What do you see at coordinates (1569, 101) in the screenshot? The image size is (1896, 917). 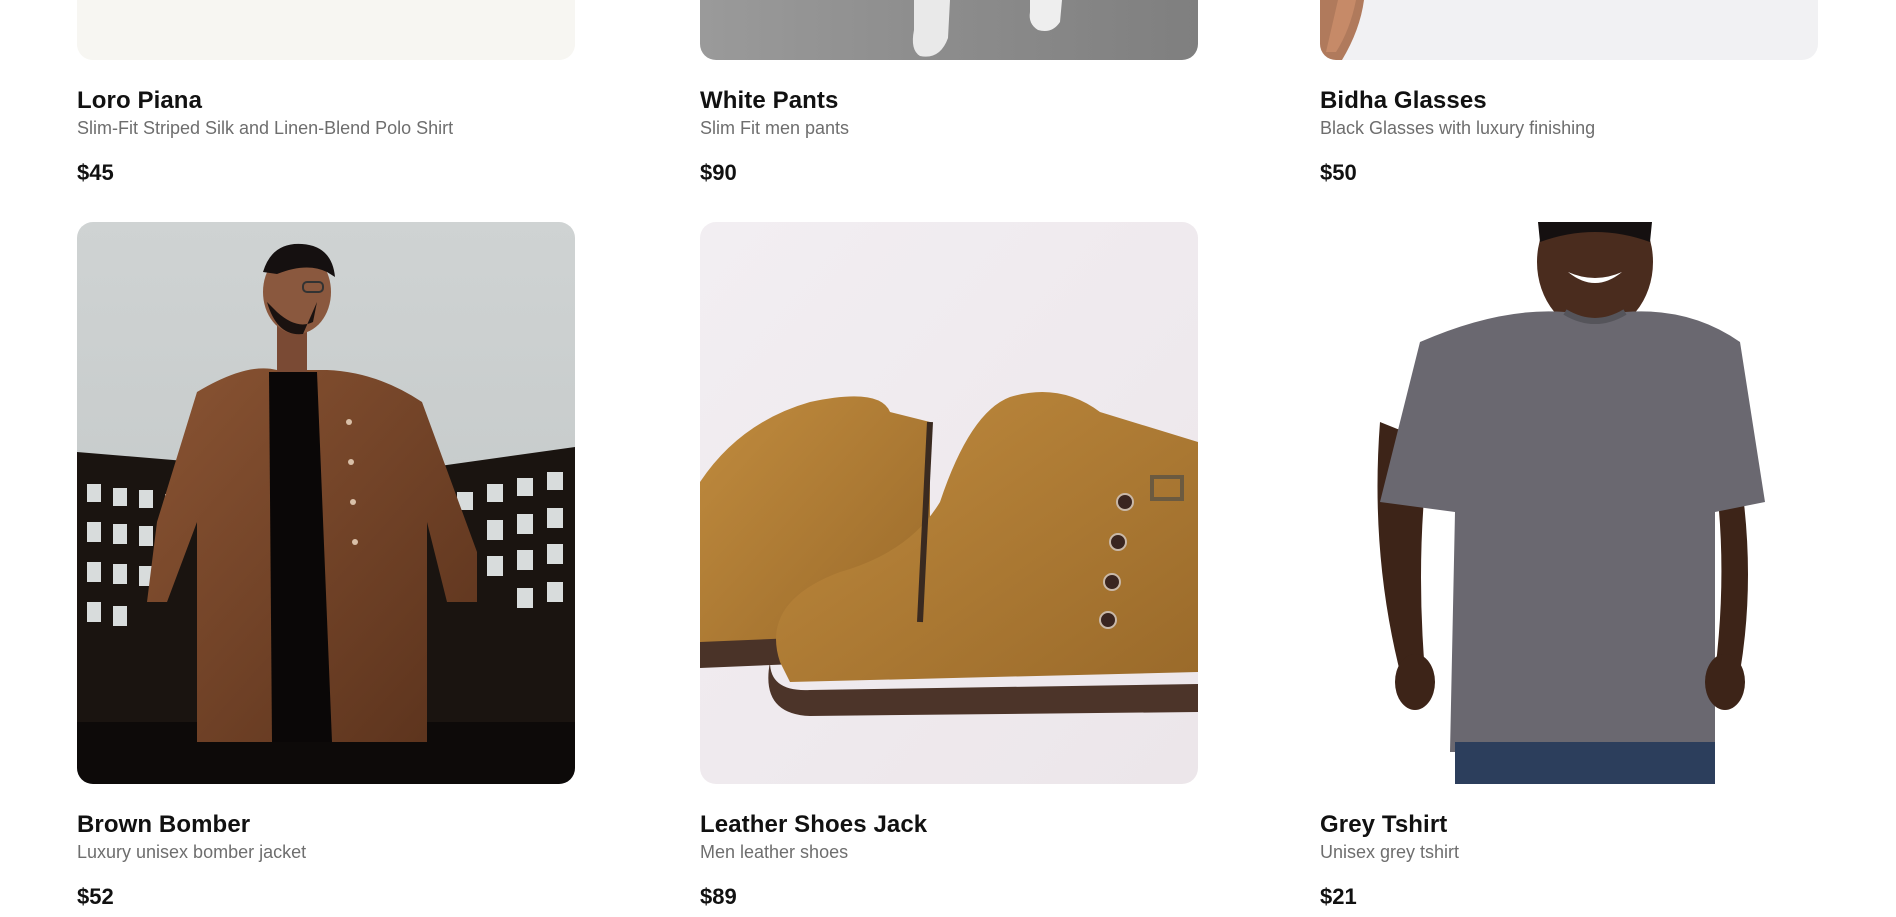 I see `product-name: Bidha Glasses` at bounding box center [1569, 101].